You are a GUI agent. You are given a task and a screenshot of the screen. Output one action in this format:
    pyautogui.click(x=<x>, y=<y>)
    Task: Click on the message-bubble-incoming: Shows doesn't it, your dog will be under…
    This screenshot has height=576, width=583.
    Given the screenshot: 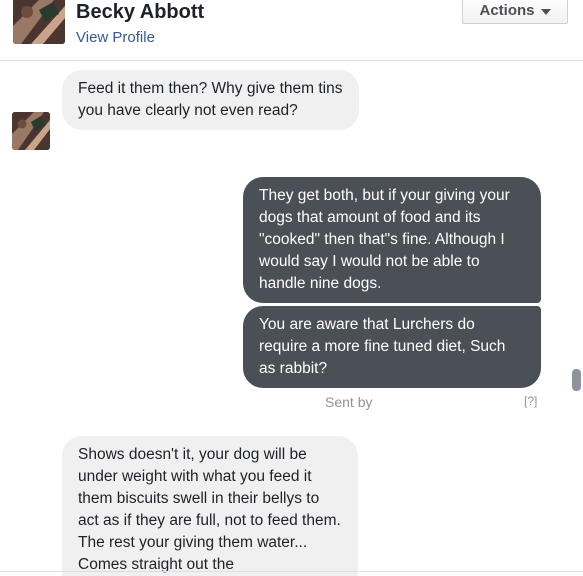 What is the action you would take?
    pyautogui.click(x=210, y=506)
    